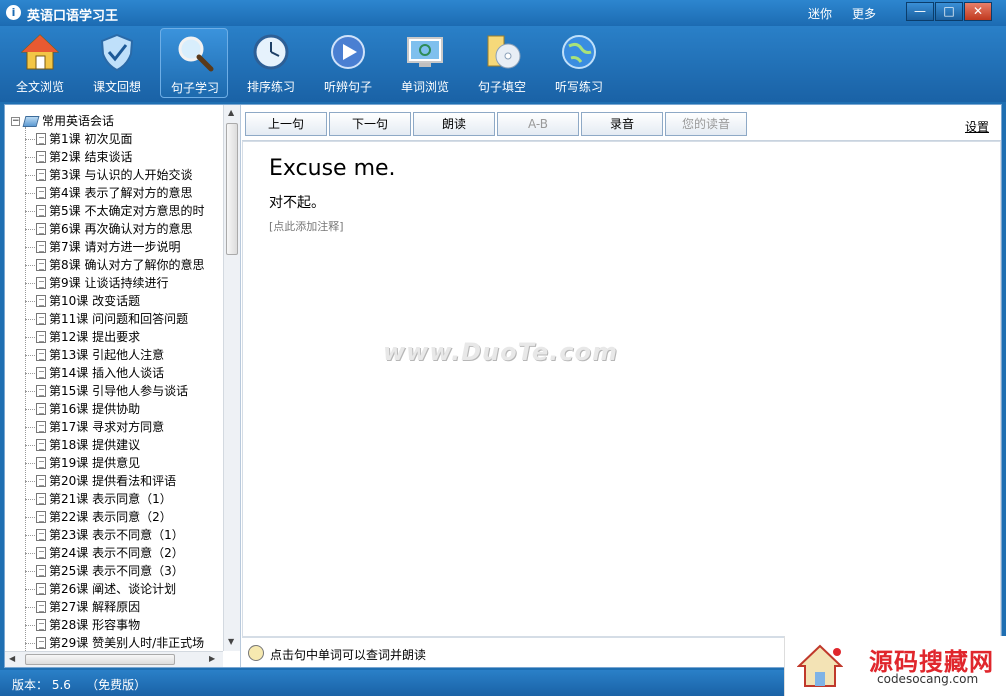  What do you see at coordinates (124, 643) in the screenshot?
I see `lesson-item: 第29课 赞美别人时/非正式场` at bounding box center [124, 643].